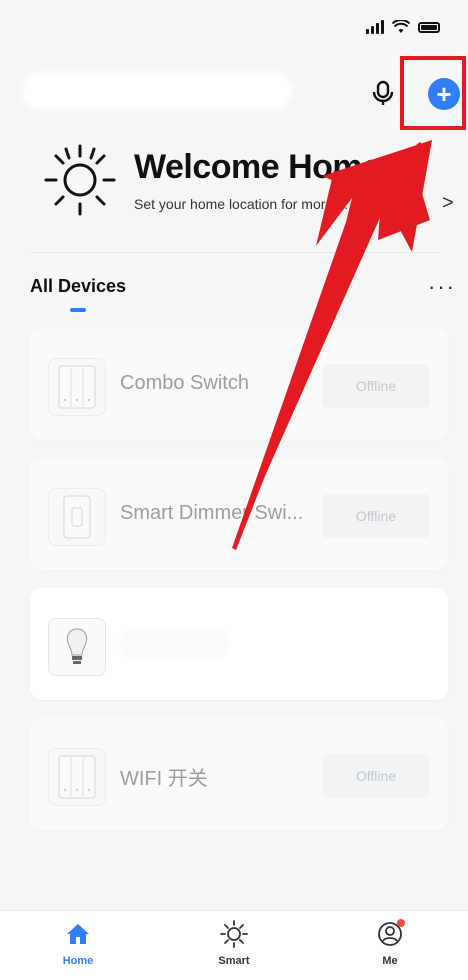 The width and height of the screenshot is (468, 980). Describe the element at coordinates (184, 383) in the screenshot. I see `device-name: Combo Switch` at that location.